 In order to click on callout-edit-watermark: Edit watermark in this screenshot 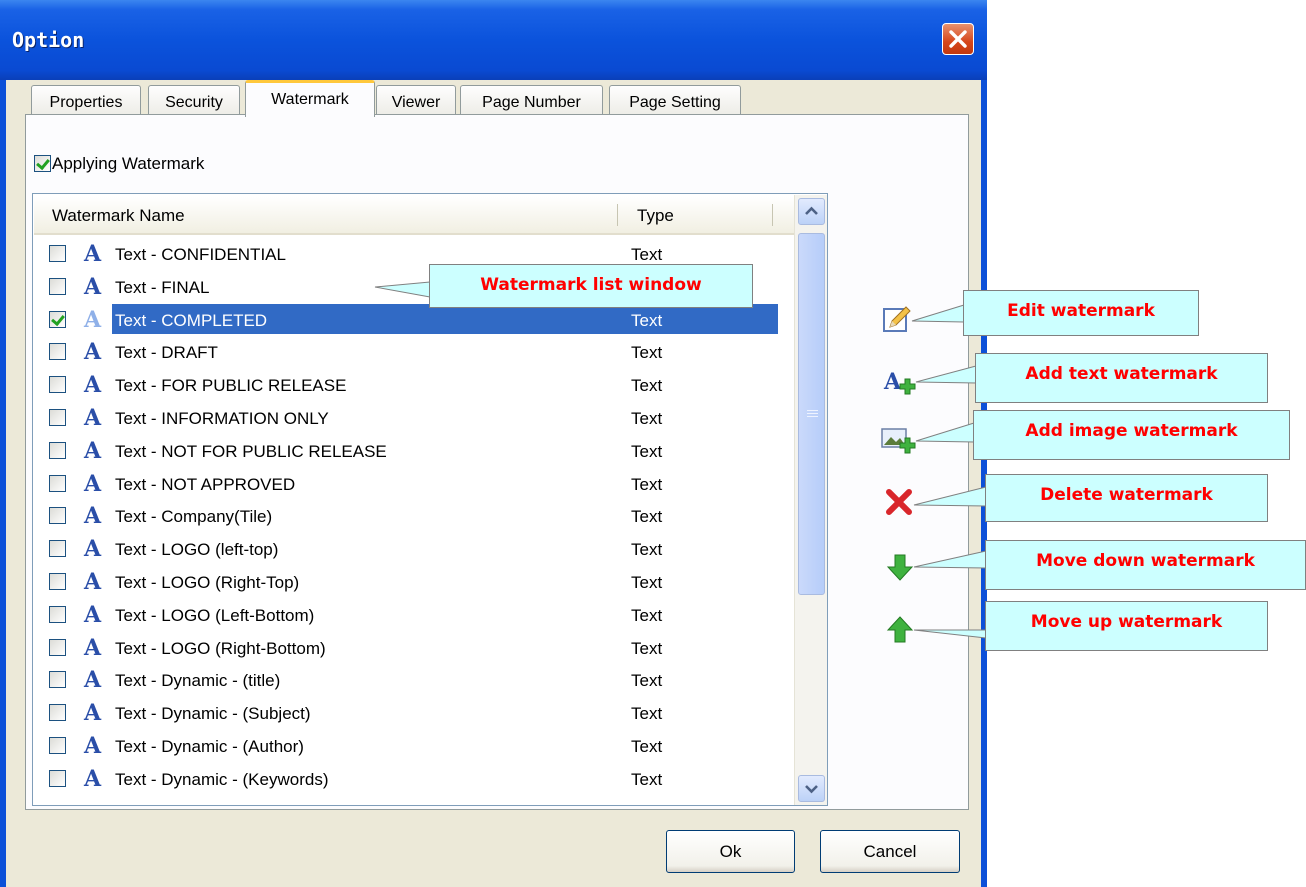, I will do `click(1081, 313)`.